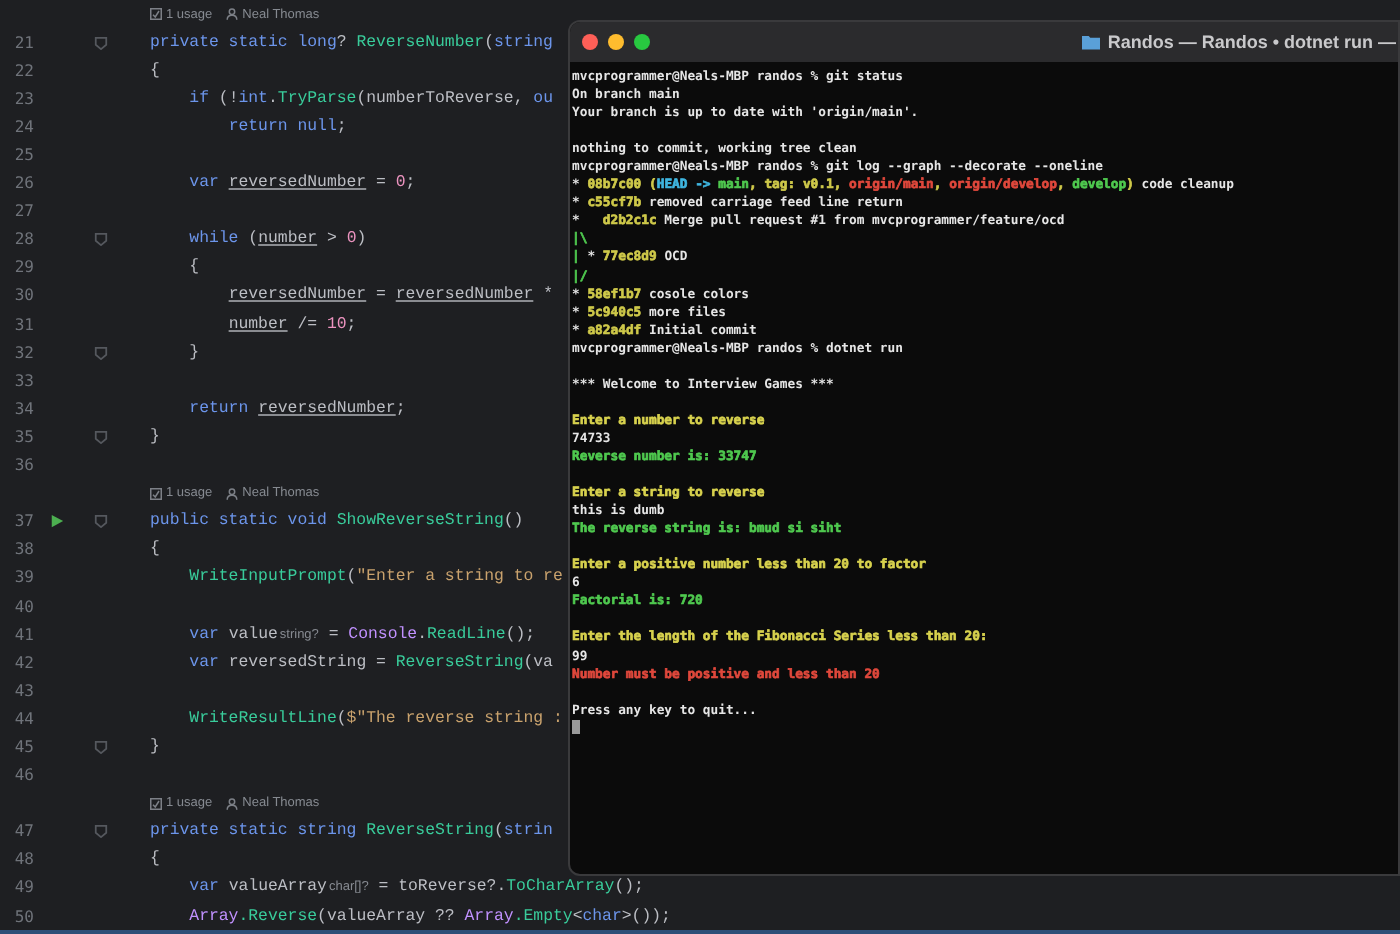  What do you see at coordinates (389, 295) in the screenshot?
I see `code-line: reversedNumber = reversedNumber *` at bounding box center [389, 295].